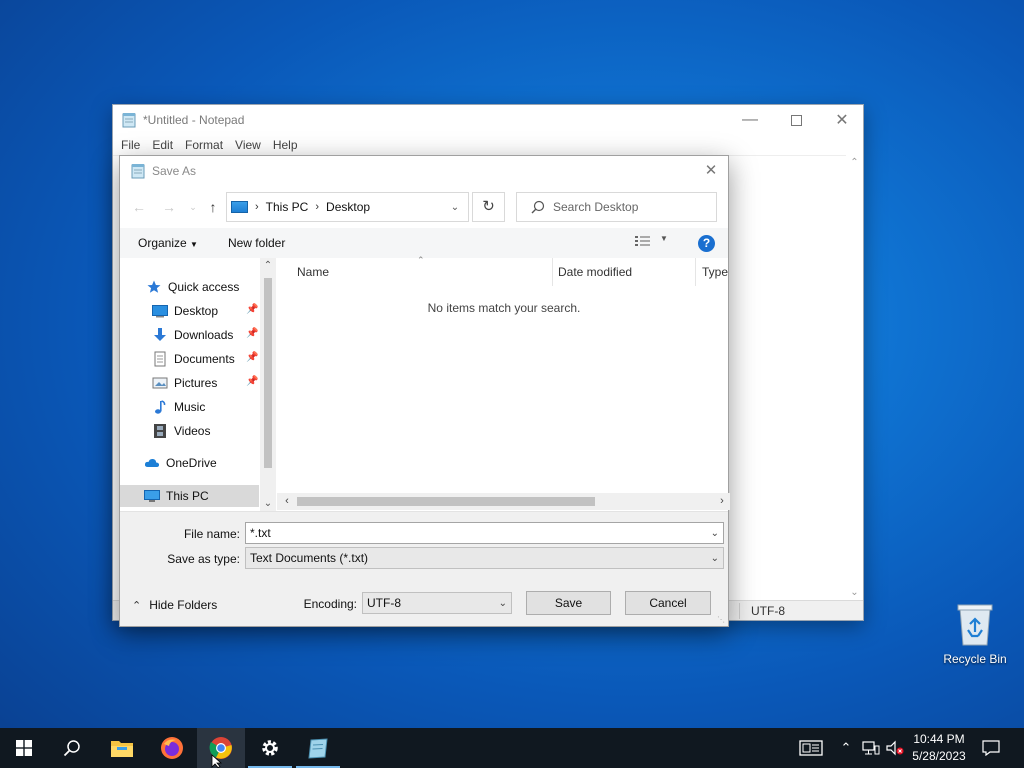  Describe the element at coordinates (424, 243) in the screenshot. I see `command-bar: Organize ▼ New folder ▼ ?` at that location.